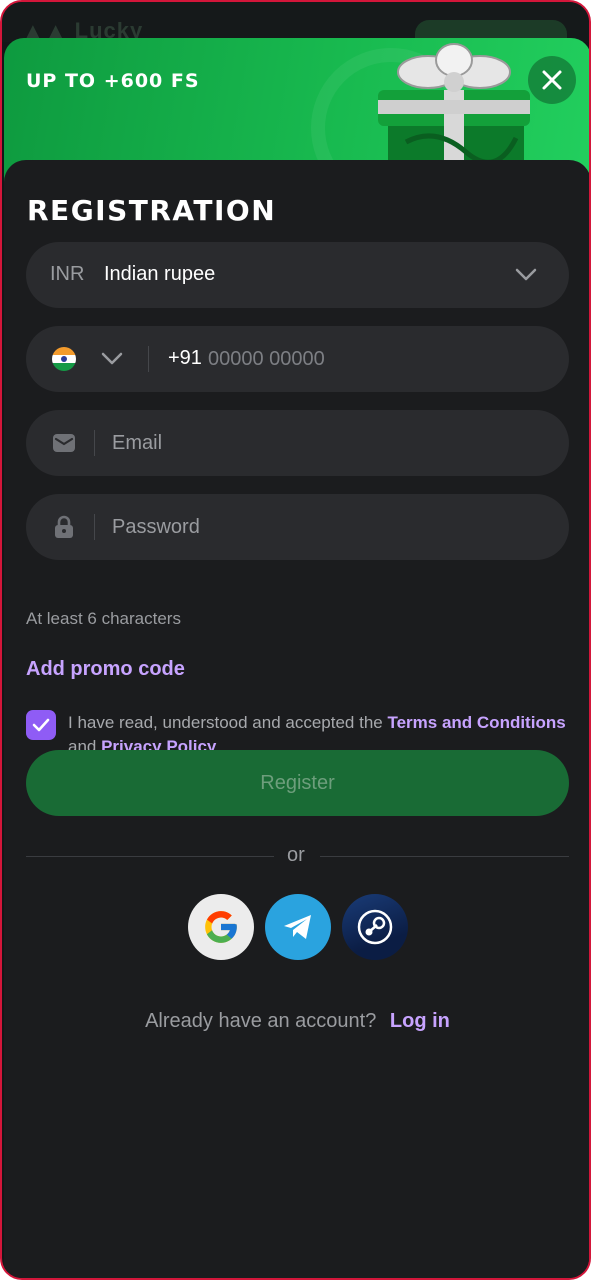 This screenshot has height=1280, width=591. What do you see at coordinates (295, 22) in the screenshot?
I see `background-site-header: ▲▲ Lucky` at bounding box center [295, 22].